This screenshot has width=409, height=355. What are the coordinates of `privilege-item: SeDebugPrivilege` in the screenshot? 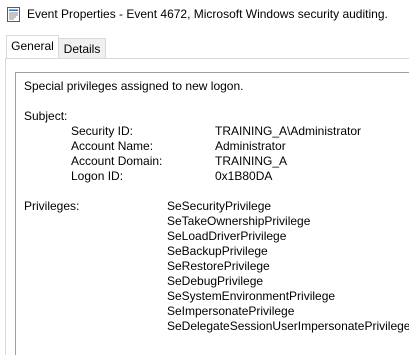 It's located at (215, 281).